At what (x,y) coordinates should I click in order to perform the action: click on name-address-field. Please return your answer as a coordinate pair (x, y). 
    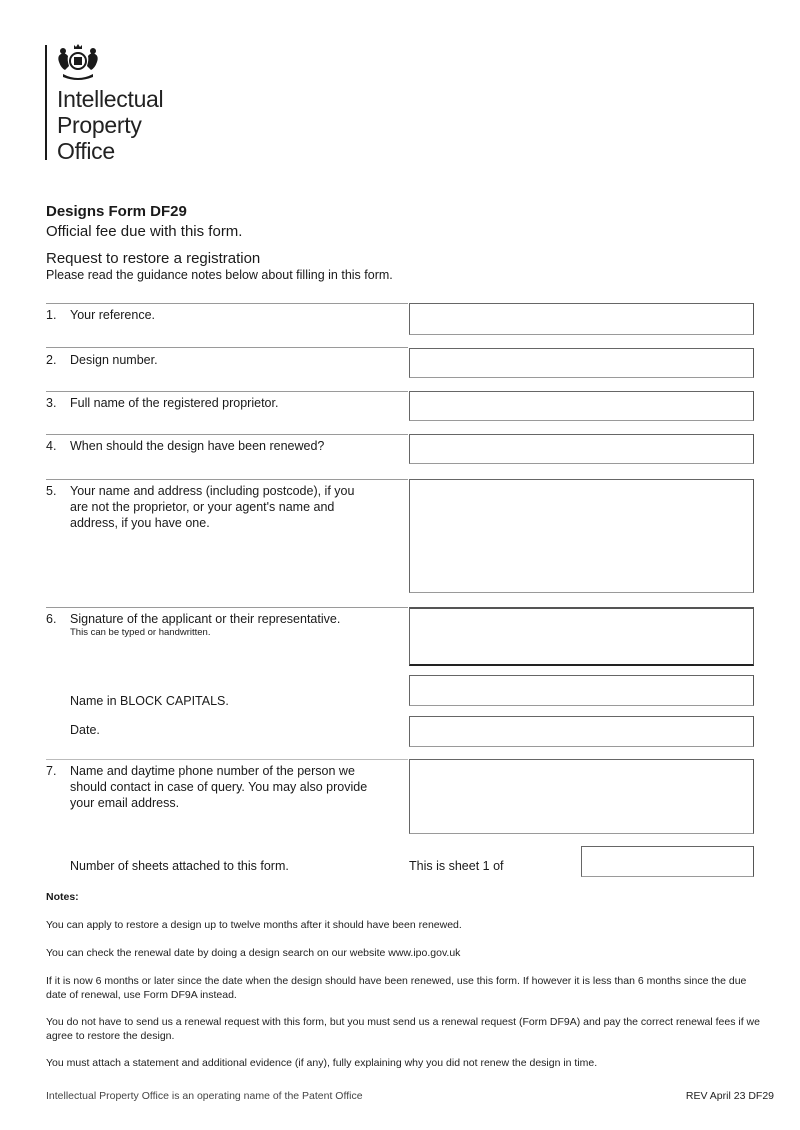
    Looking at the image, I should click on (581, 536).